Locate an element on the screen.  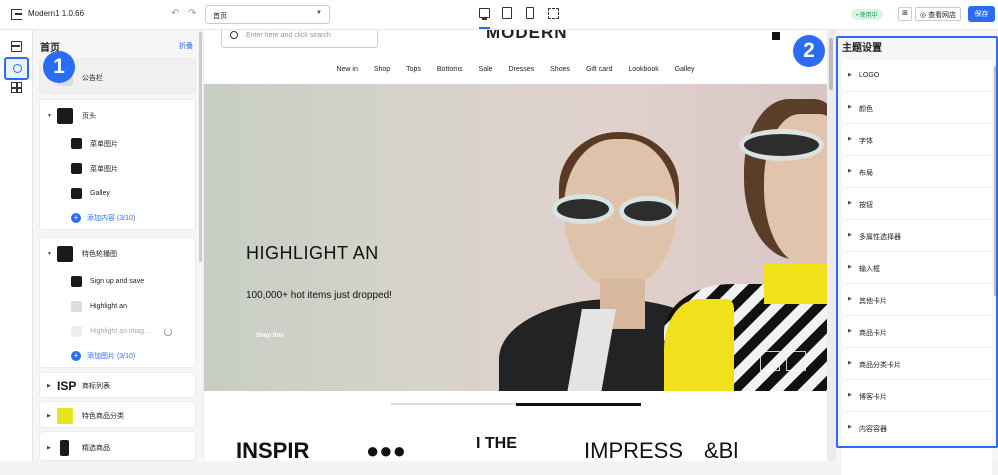
app-title: Modern1 1.0.66 is located at coordinates (56, 13).